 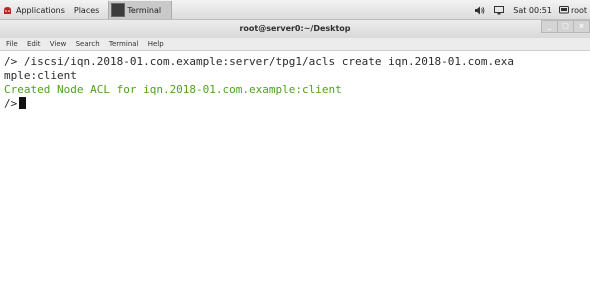 I want to click on volume-indicator, so click(x=481, y=10).